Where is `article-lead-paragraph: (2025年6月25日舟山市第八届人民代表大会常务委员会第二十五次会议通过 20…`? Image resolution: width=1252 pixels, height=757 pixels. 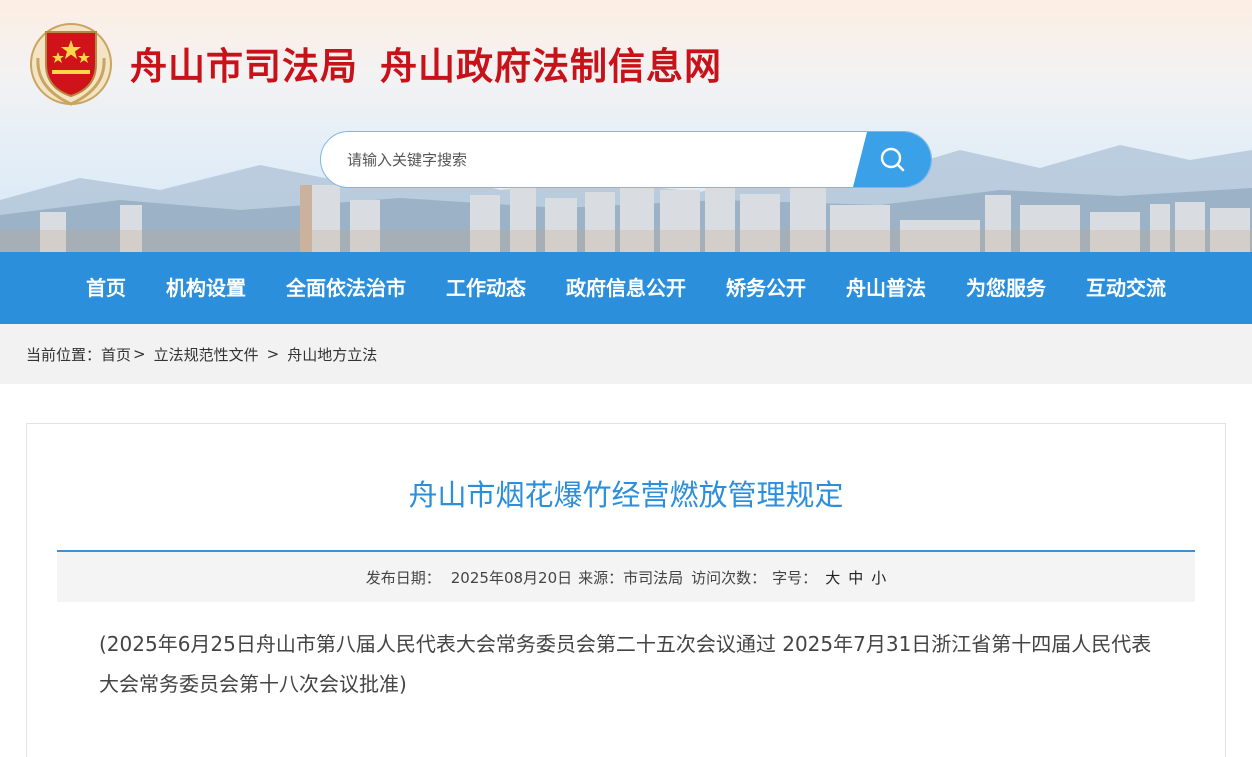 article-lead-paragraph: (2025年6月25日舟山市第八届人民代表大会常务委员会第二十五次会议通过 20… is located at coordinates (625, 664).